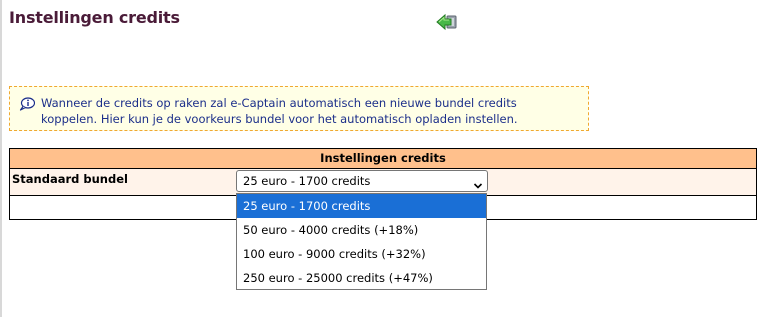 The width and height of the screenshot is (784, 317). Describe the element at coordinates (361, 230) in the screenshot. I see `dropdown-option-50-euro: 50 euro - 4000 credits (+18%)` at that location.